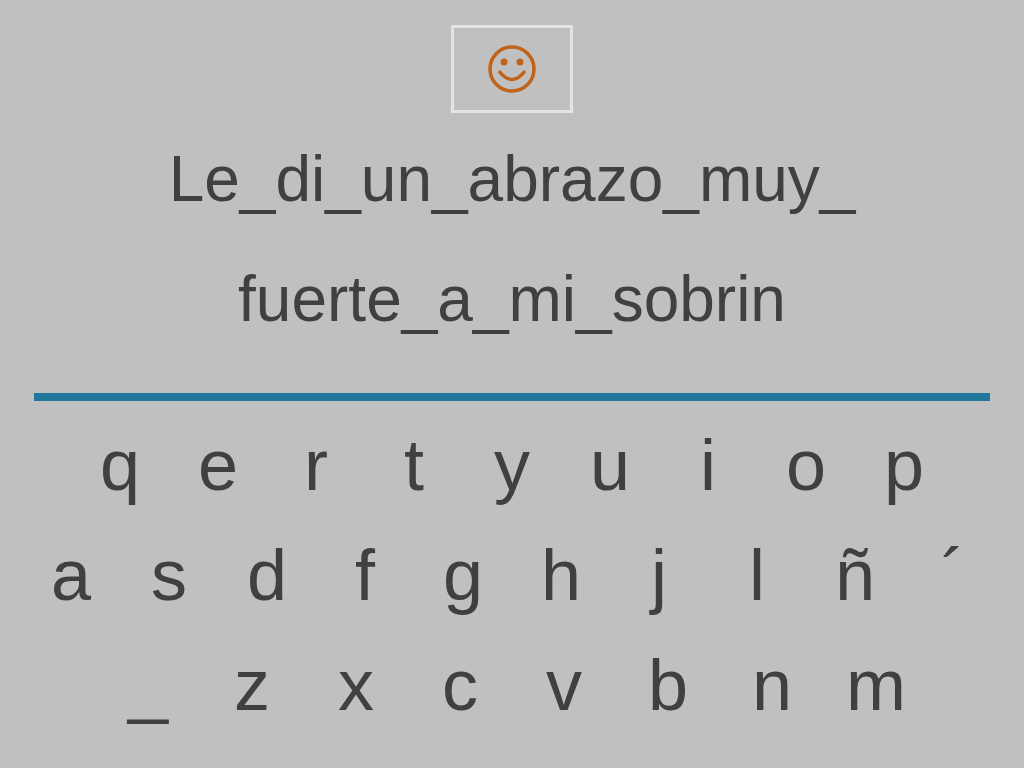 The height and width of the screenshot is (768, 1024). I want to click on key-button: e, so click(218, 465).